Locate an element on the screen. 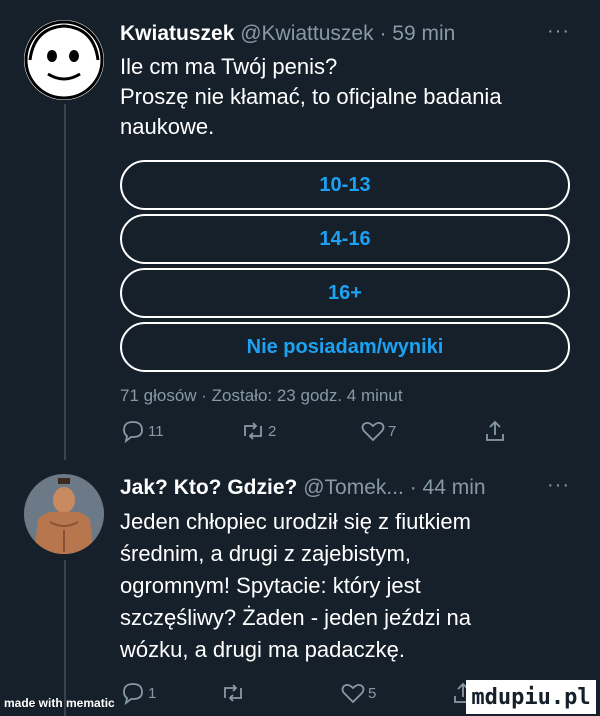 This screenshot has width=600, height=716. tweet-header: Jak? Kto? Gdzie? @Tomek... · 44 min is located at coordinates (303, 488).